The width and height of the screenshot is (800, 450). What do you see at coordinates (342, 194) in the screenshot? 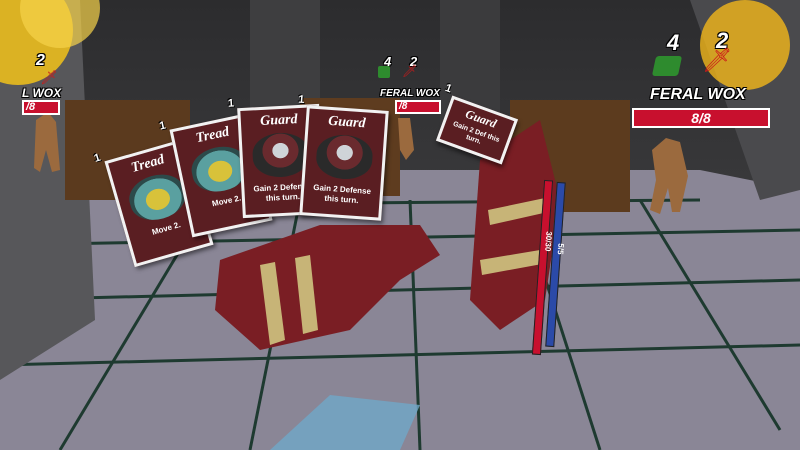
I see `card-text: Gain 2 Defense this turn.` at bounding box center [342, 194].